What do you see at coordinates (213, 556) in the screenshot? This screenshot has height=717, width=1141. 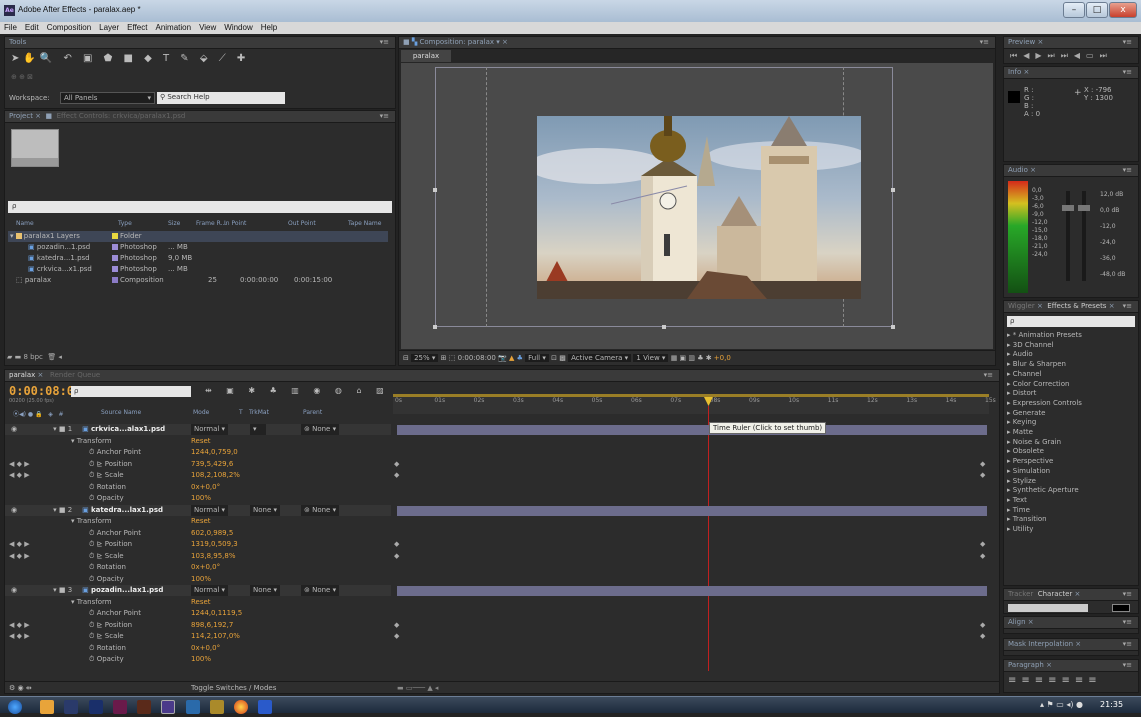 I see `property-value: 103,8,95,8%` at bounding box center [213, 556].